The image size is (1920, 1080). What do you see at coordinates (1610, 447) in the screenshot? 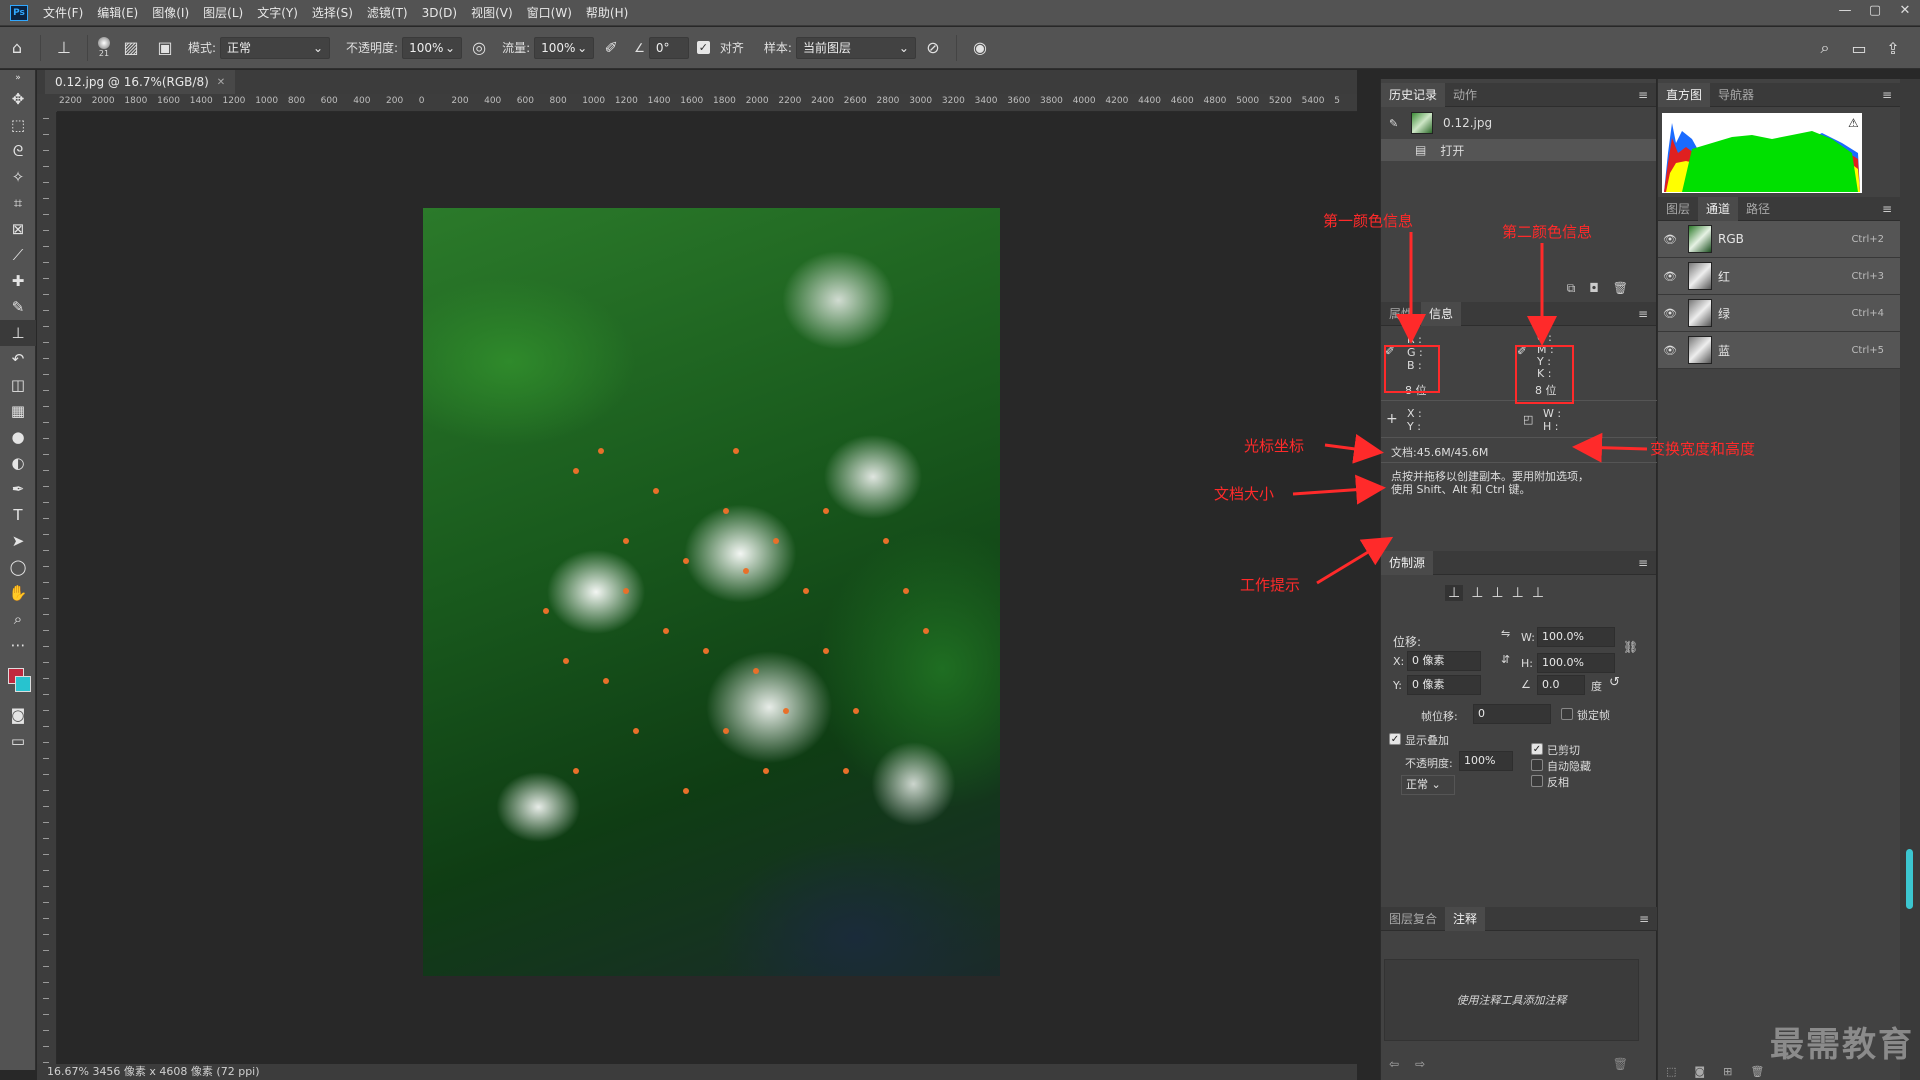
I see `arrow-transform-size` at bounding box center [1610, 447].